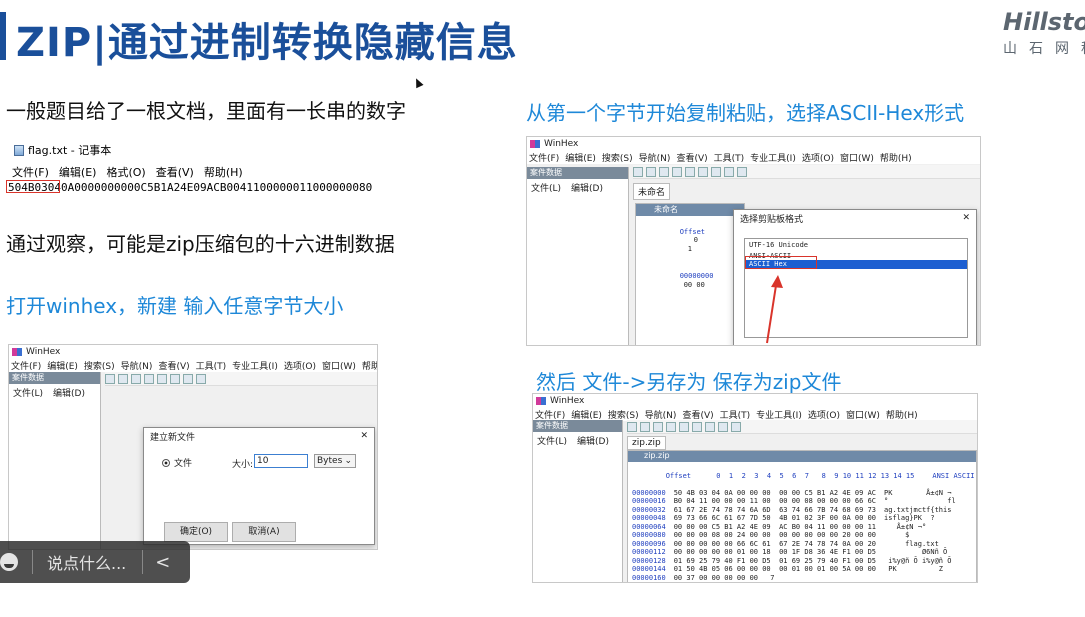  Describe the element at coordinates (300, 365) in the screenshot. I see `menu-options: 选项(O)` at that location.